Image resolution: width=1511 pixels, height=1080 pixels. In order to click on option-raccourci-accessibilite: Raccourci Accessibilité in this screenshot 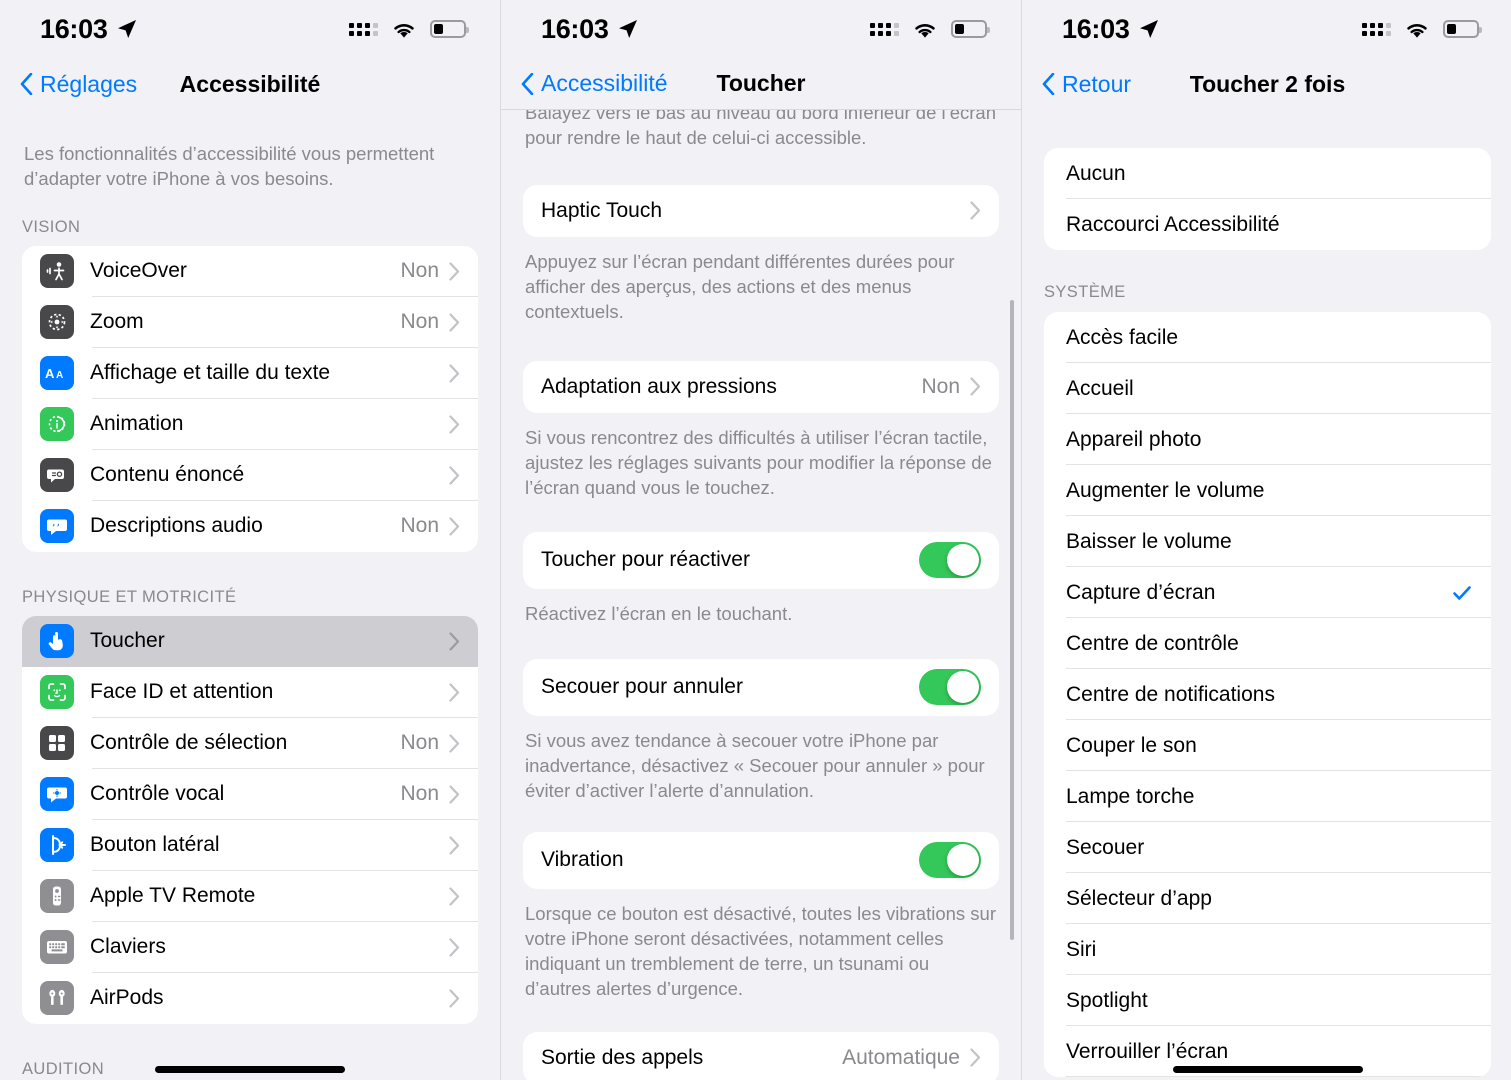, I will do `click(1267, 224)`.